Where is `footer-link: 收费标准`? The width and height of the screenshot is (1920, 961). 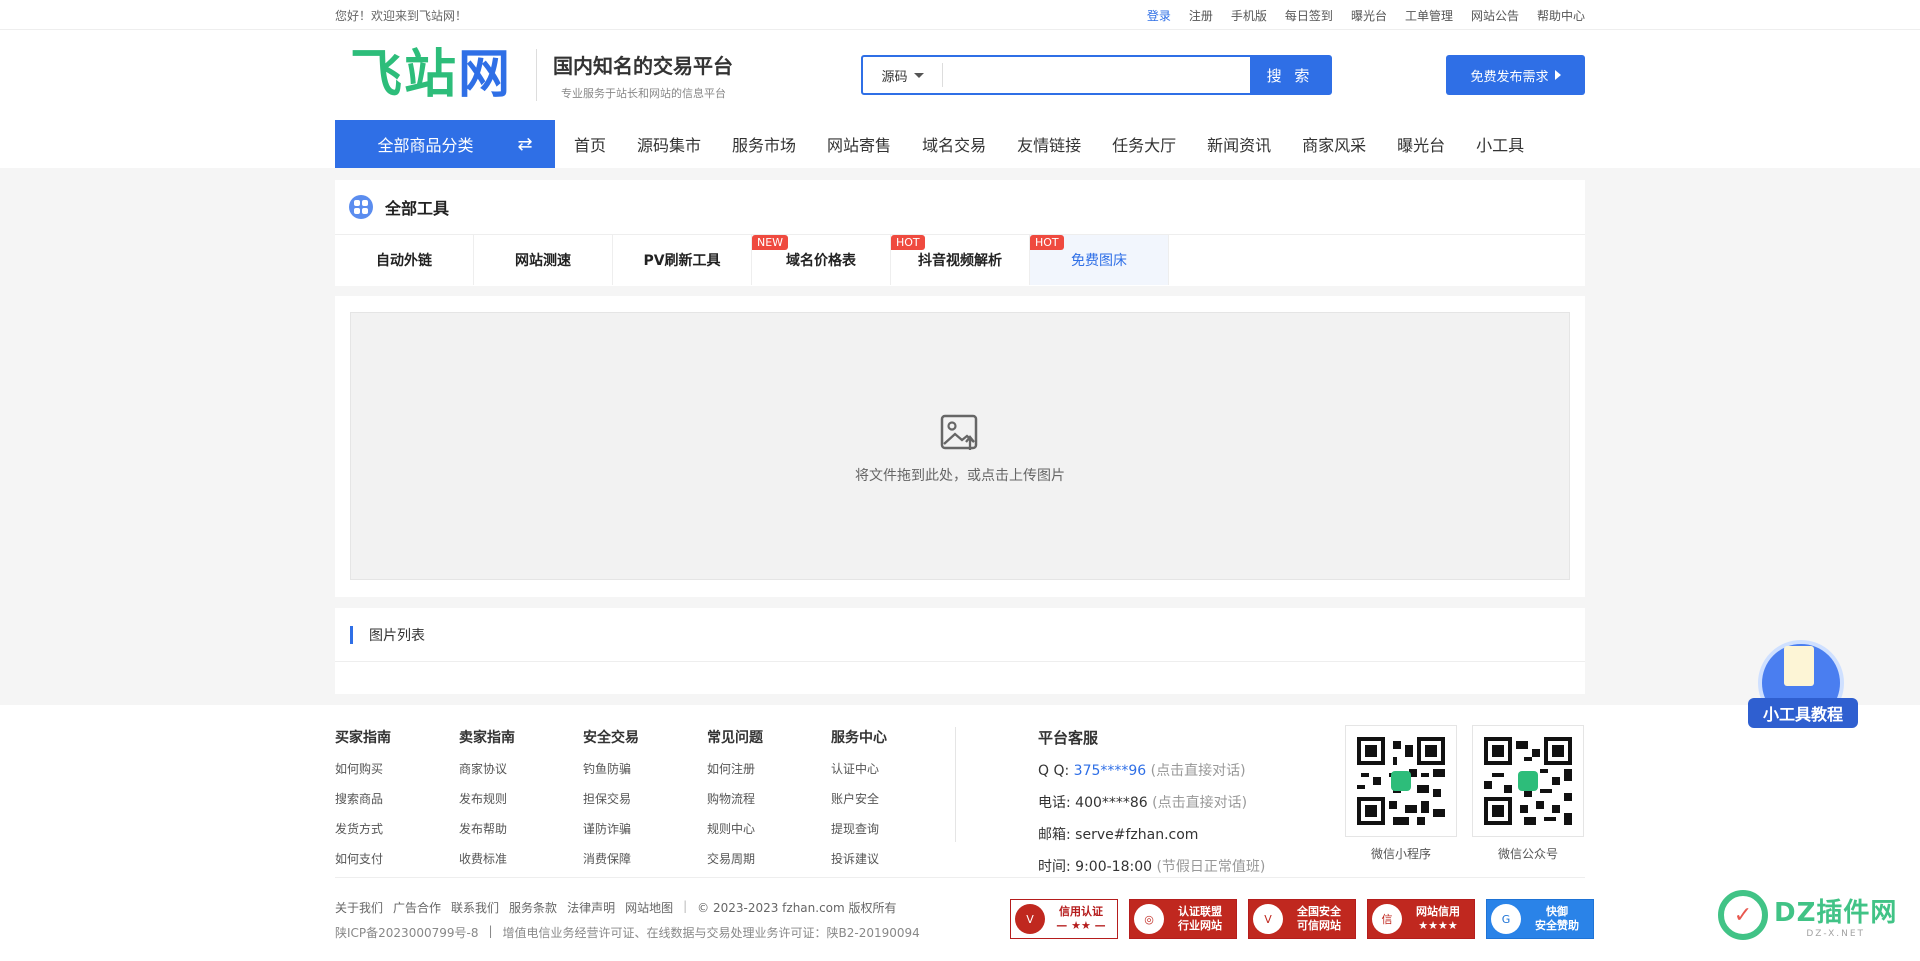
footer-link: 收费标准 is located at coordinates (521, 858).